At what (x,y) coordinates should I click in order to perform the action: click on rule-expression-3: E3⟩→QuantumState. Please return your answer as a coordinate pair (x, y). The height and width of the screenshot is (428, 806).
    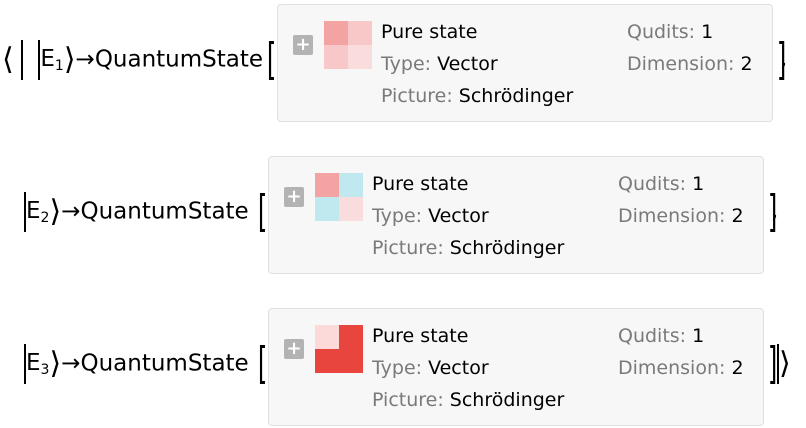
    Looking at the image, I should click on (136, 364).